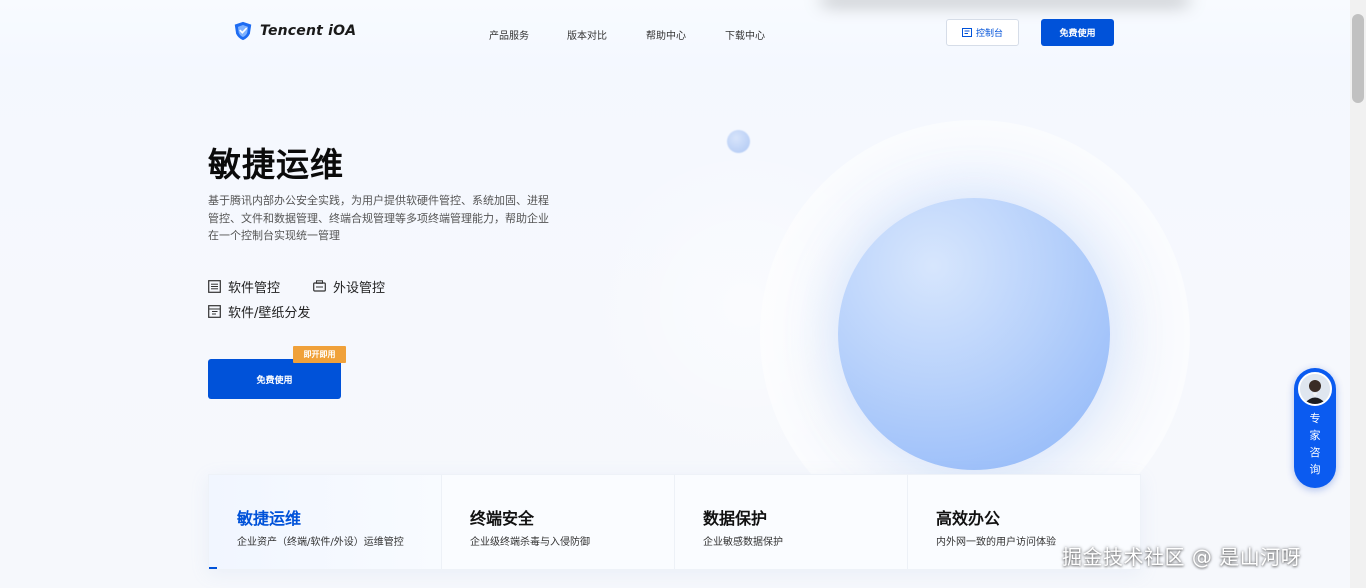 The width and height of the screenshot is (1366, 588). Describe the element at coordinates (274, 379) in the screenshot. I see `free-use-button: 免费使用` at that location.